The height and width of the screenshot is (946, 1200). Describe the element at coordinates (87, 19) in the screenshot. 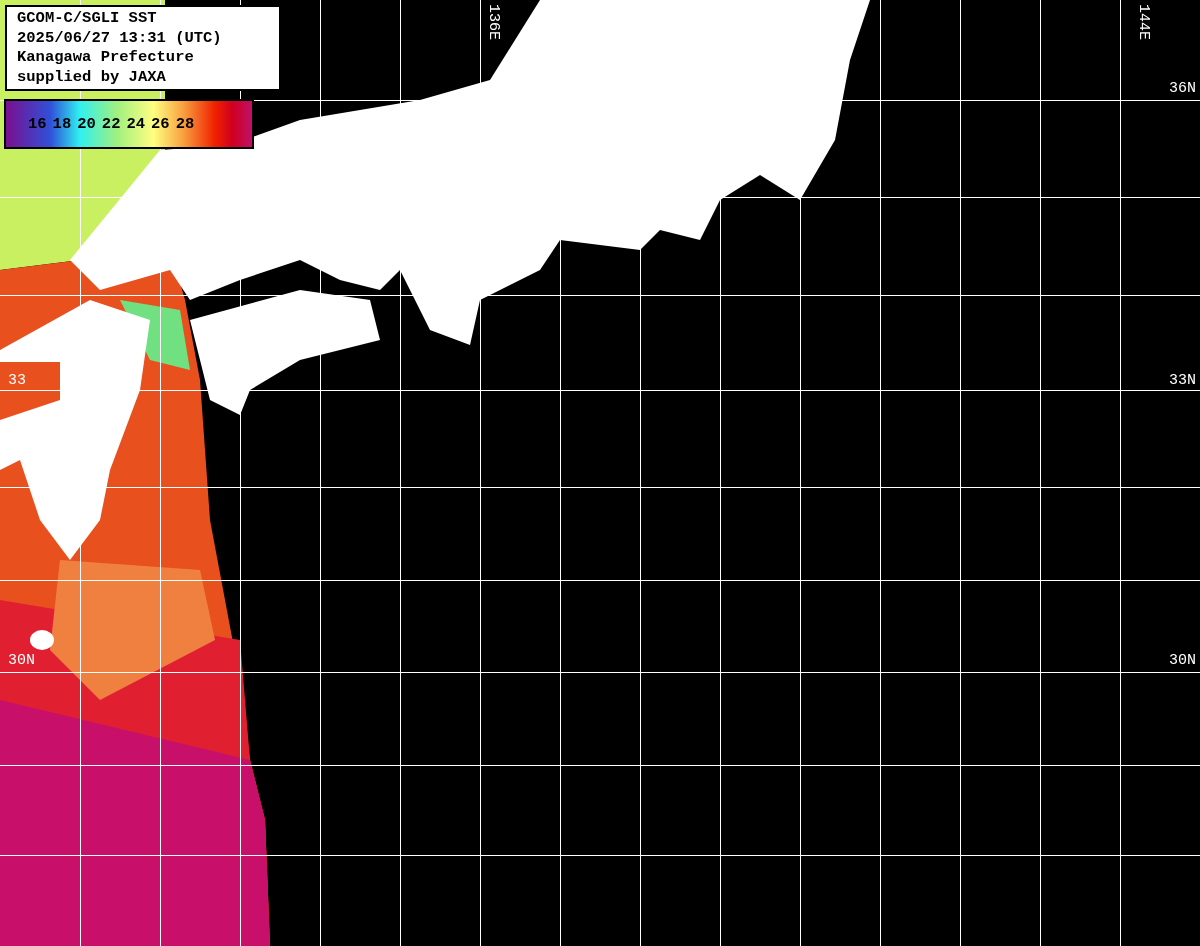

I see `info-text: GCOM-C/SGLI SST` at that location.